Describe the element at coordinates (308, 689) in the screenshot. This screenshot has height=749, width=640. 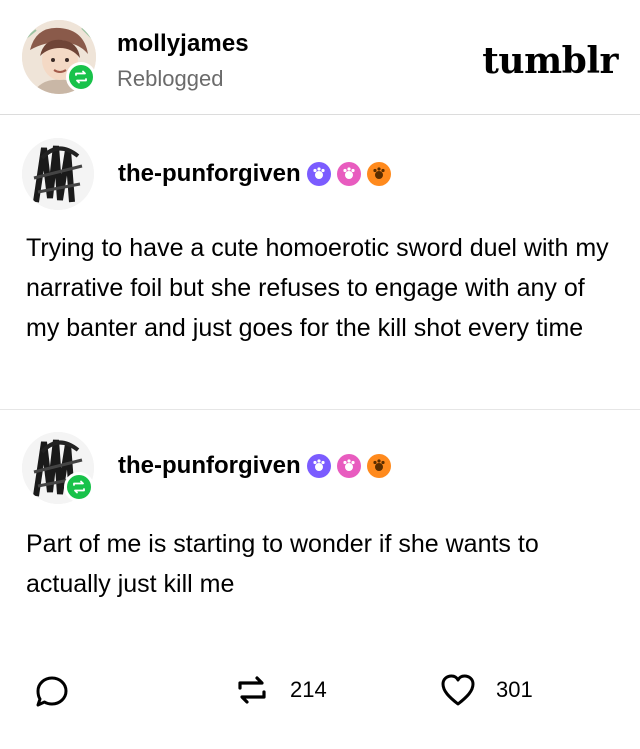
I see `reblog-count: 214` at that location.